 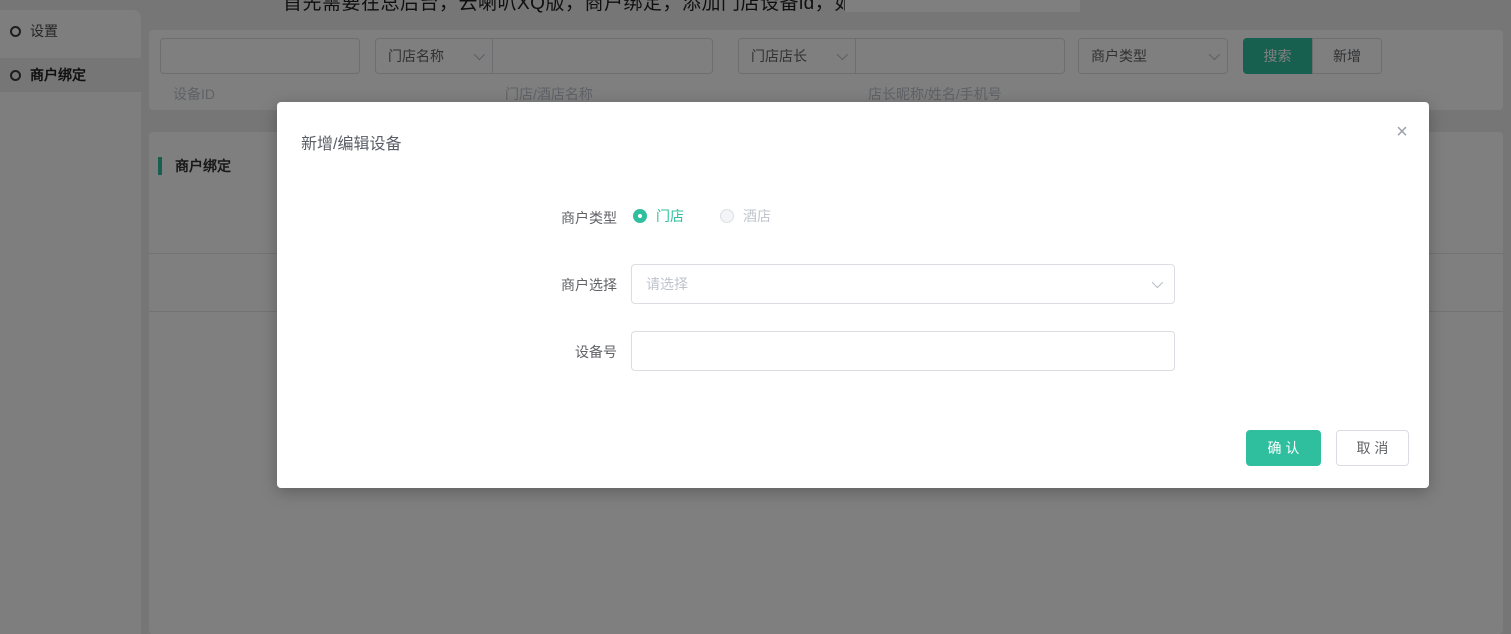 I want to click on modal-title: 新增/编辑设备, so click(x=351, y=144).